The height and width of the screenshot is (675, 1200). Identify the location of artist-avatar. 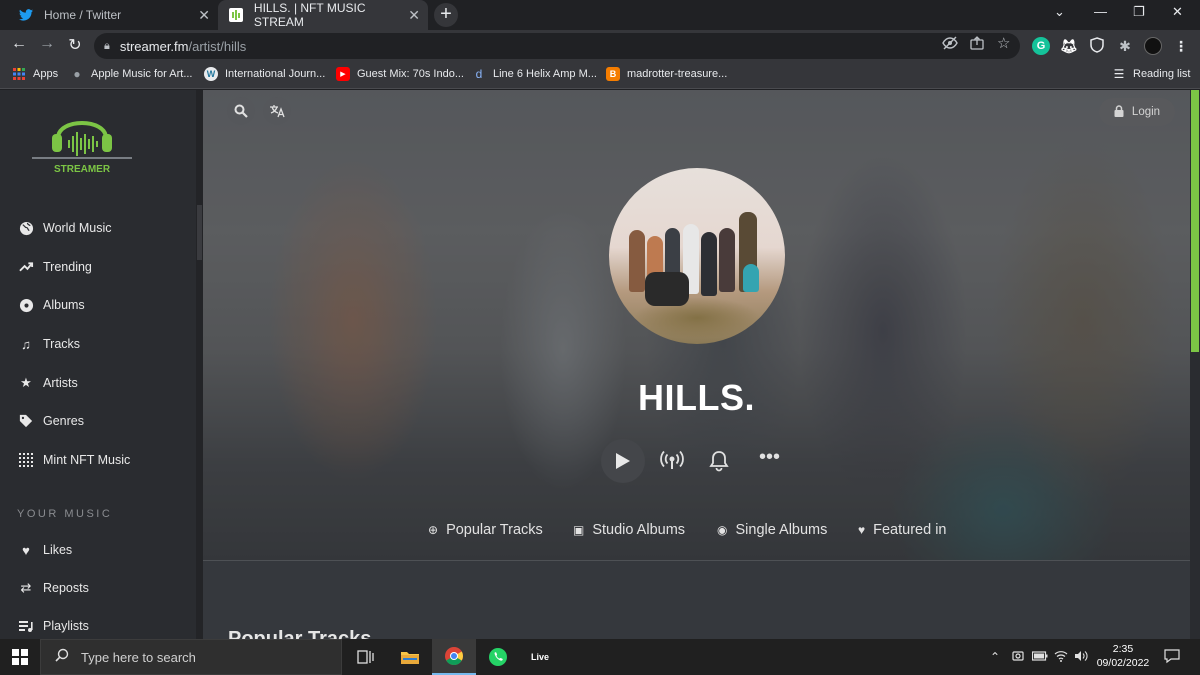
(697, 256).